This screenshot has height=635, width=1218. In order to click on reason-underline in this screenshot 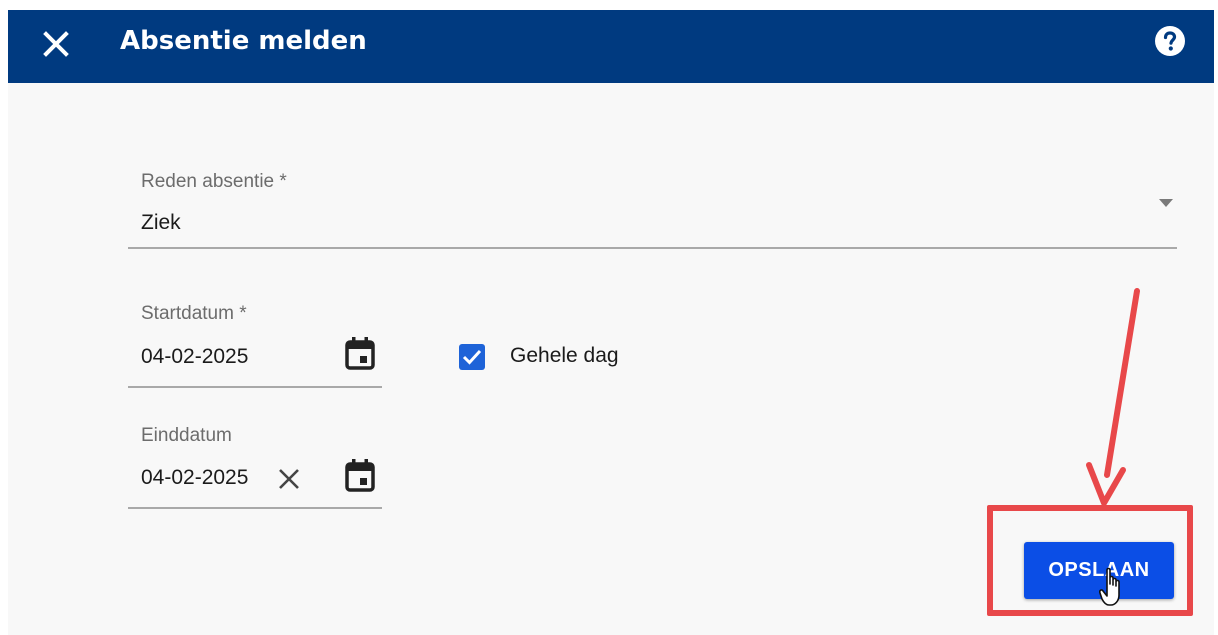, I will do `click(652, 248)`.